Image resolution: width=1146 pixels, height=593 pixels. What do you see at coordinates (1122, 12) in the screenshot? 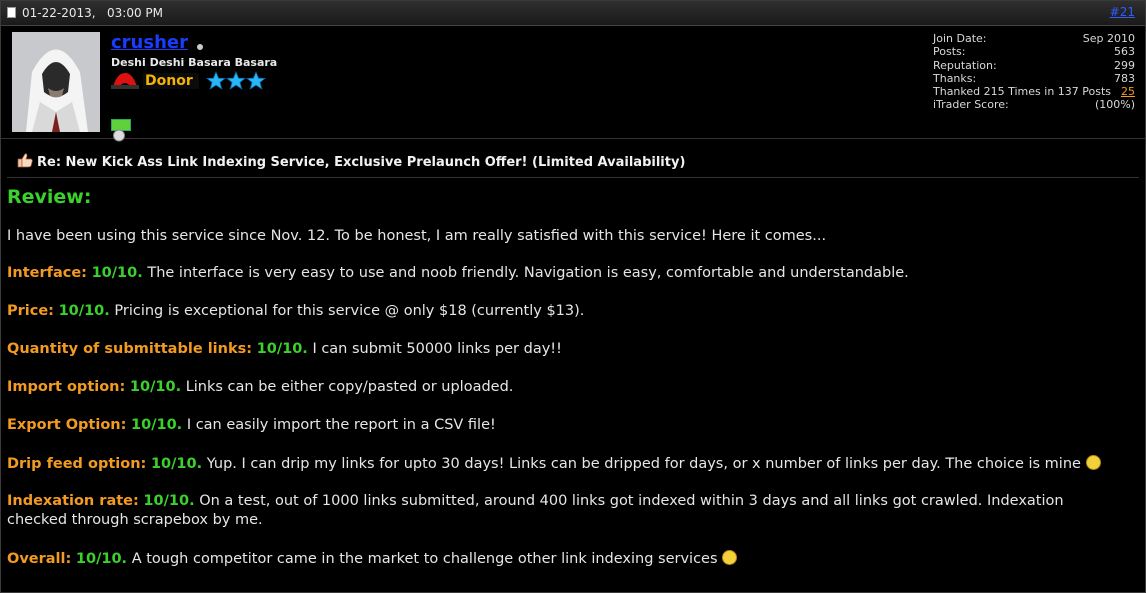
I see `post-number-link: #21` at bounding box center [1122, 12].